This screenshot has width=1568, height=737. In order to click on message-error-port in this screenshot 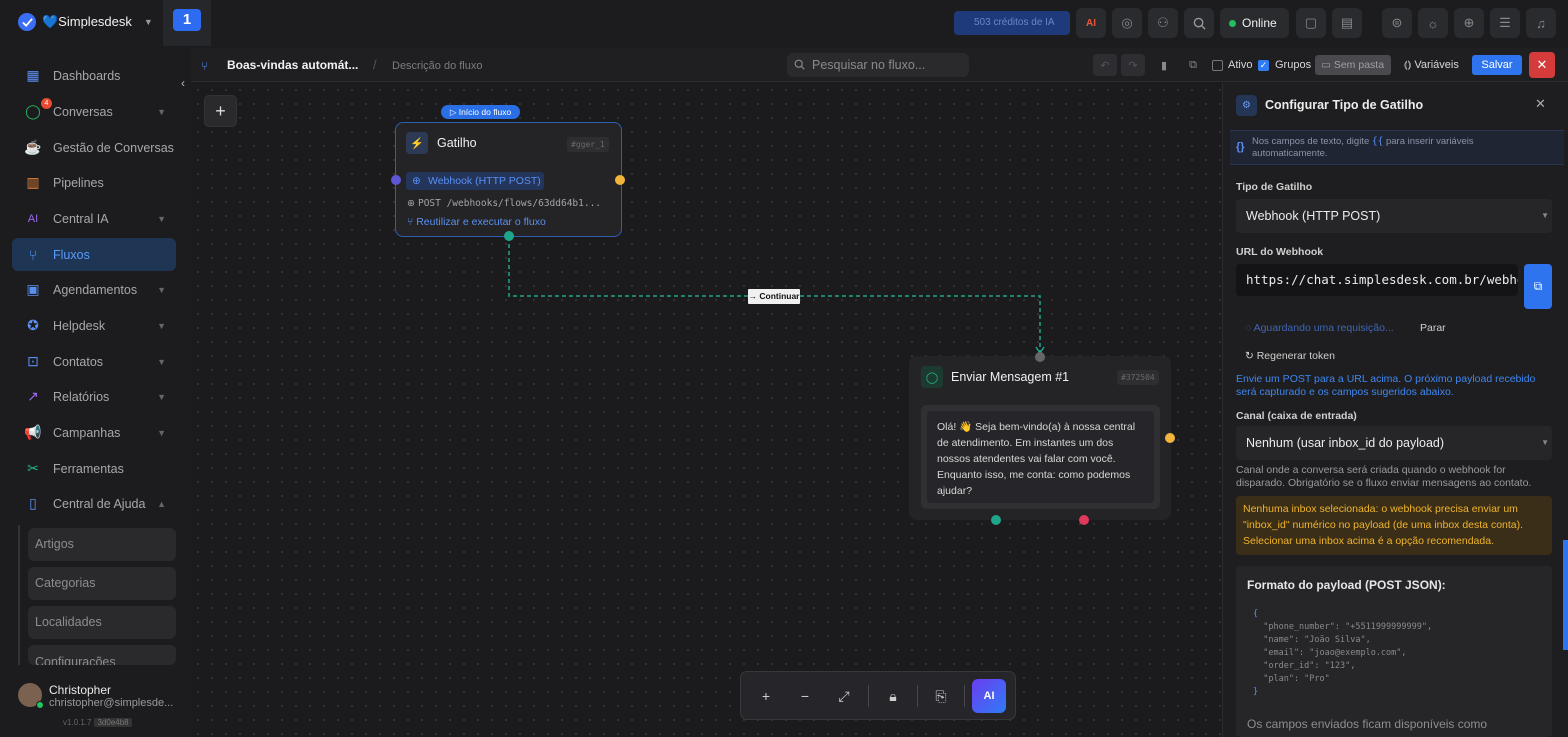, I will do `click(1084, 520)`.